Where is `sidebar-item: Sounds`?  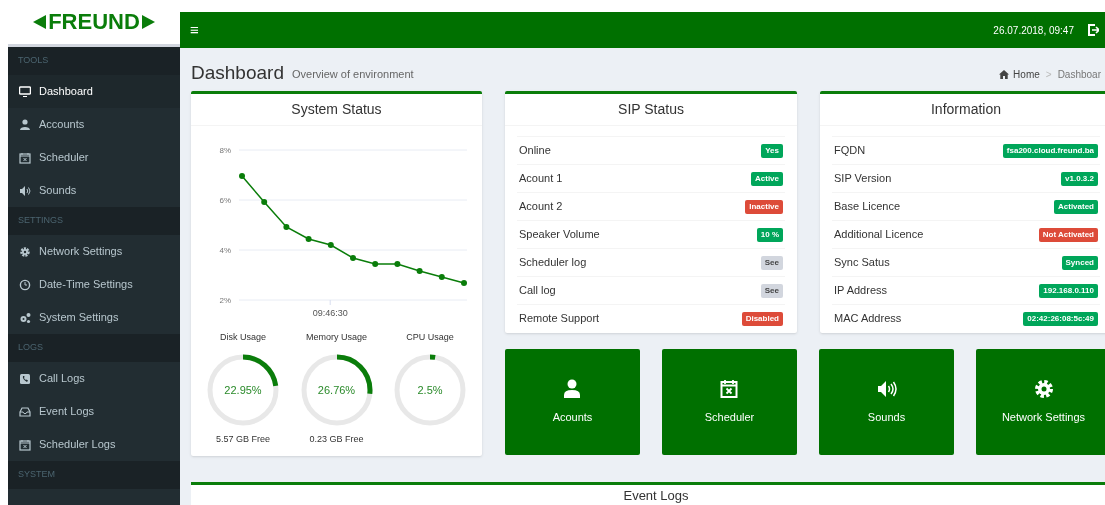
sidebar-item: Sounds is located at coordinates (94, 190).